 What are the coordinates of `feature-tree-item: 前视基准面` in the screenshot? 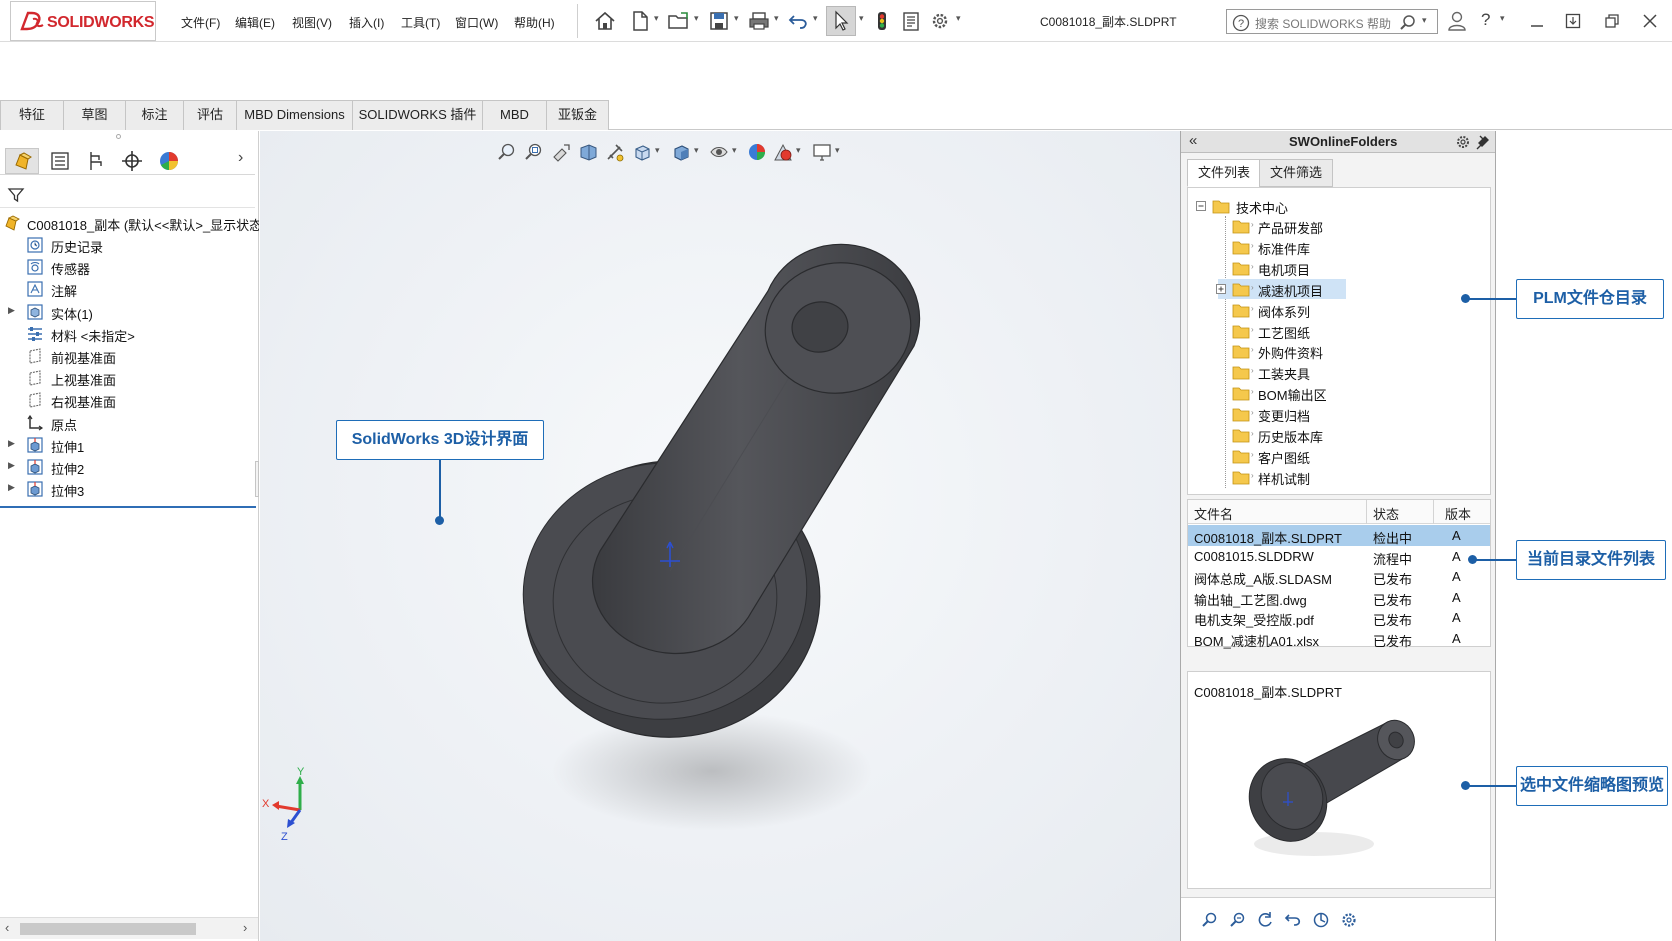 It's located at (129, 356).